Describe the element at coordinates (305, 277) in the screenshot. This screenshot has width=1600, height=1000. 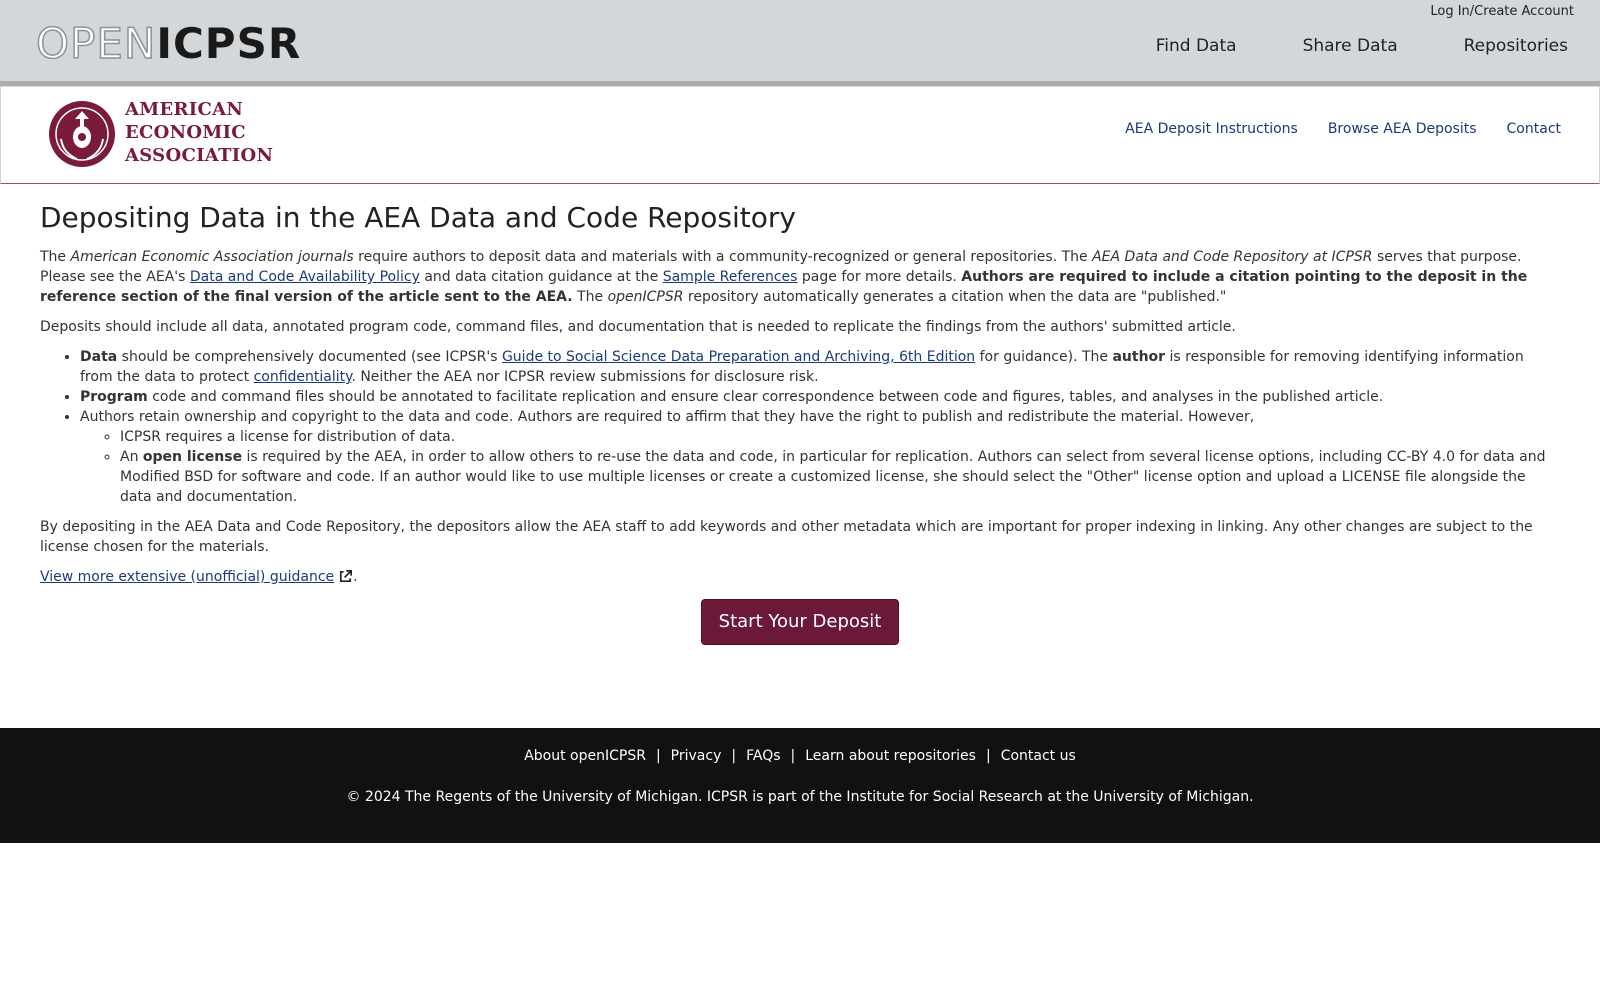
I see `data-code-policy-link: Data and Code Availability Policy` at that location.